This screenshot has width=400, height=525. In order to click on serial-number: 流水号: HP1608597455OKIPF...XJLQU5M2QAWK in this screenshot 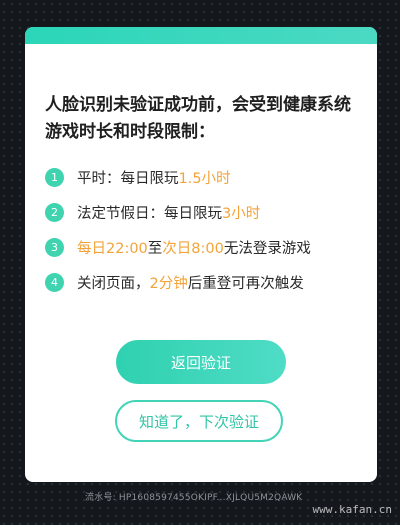, I will do `click(194, 498)`.